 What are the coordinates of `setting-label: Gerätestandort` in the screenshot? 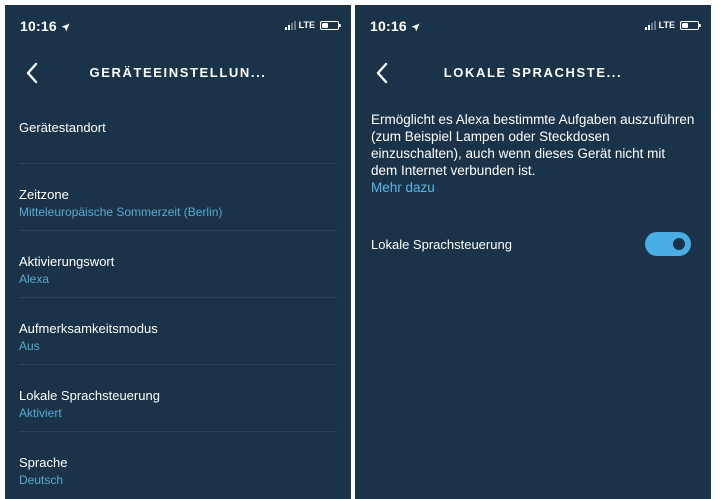 It's located at (62, 127).